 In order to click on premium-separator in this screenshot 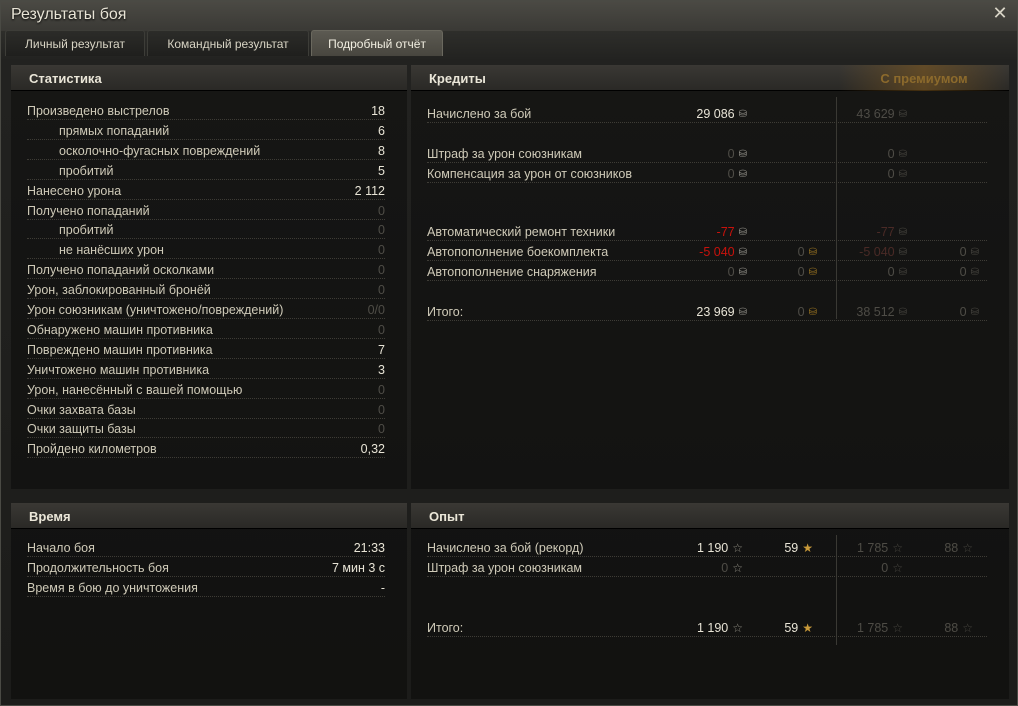, I will do `click(836, 208)`.